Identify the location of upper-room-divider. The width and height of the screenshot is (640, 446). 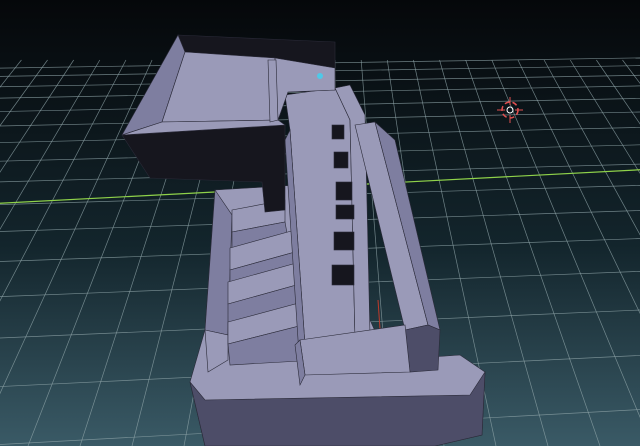
(273, 91).